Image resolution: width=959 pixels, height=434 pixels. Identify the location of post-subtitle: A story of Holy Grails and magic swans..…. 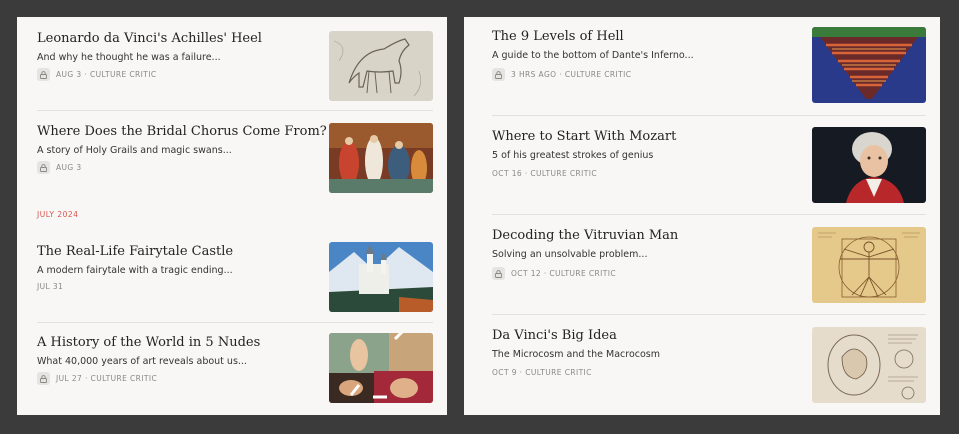
(134, 150).